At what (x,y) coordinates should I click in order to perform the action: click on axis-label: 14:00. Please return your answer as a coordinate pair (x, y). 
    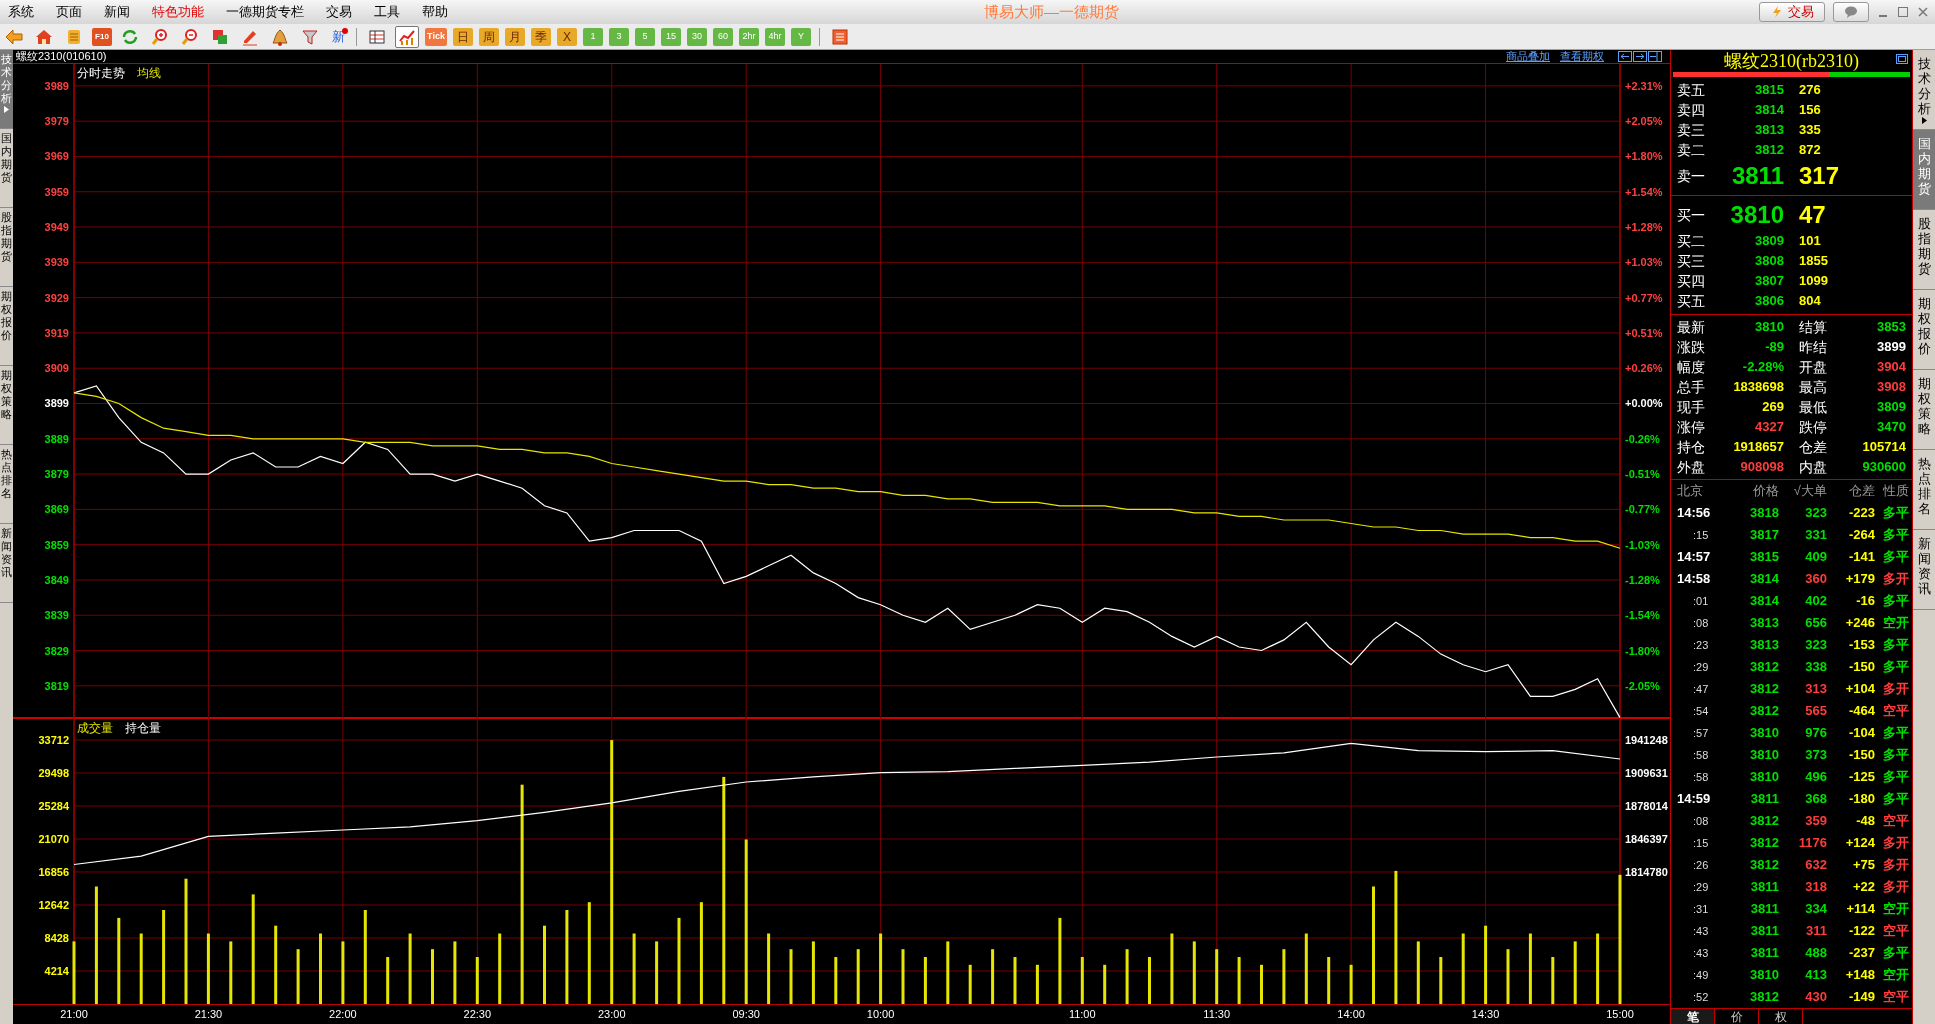
    Looking at the image, I should click on (1351, 1014).